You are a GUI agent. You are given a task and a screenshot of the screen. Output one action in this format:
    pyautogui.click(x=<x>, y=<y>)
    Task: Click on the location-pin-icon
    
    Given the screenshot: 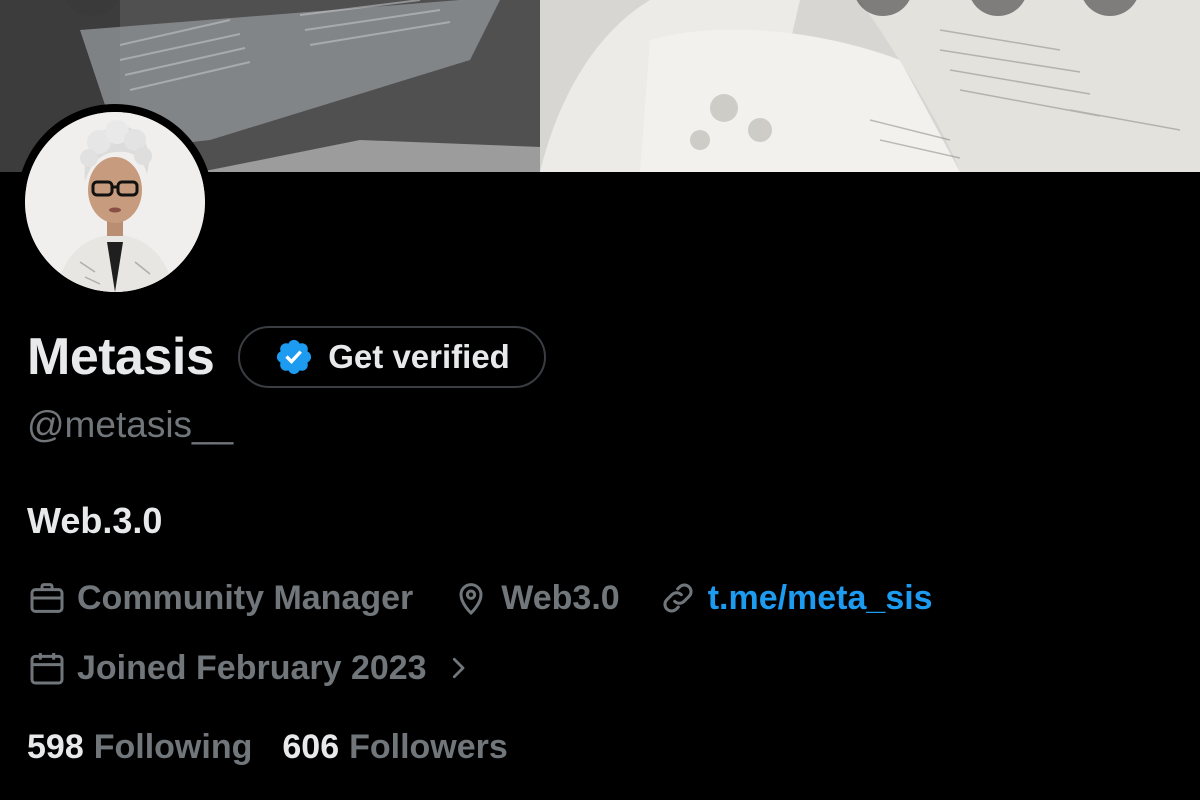 What is the action you would take?
    pyautogui.click(x=471, y=599)
    